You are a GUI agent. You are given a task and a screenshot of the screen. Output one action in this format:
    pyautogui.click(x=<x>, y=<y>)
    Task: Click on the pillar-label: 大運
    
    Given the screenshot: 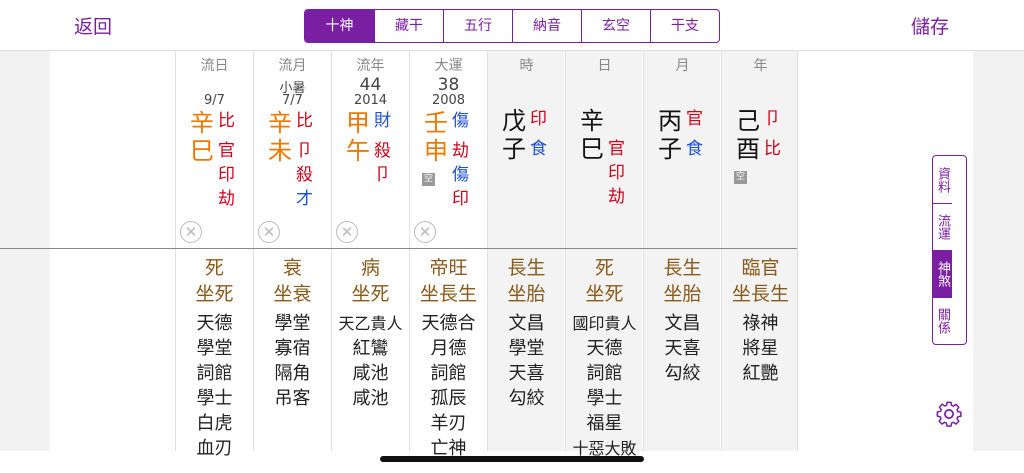 What is the action you would take?
    pyautogui.click(x=448, y=66)
    